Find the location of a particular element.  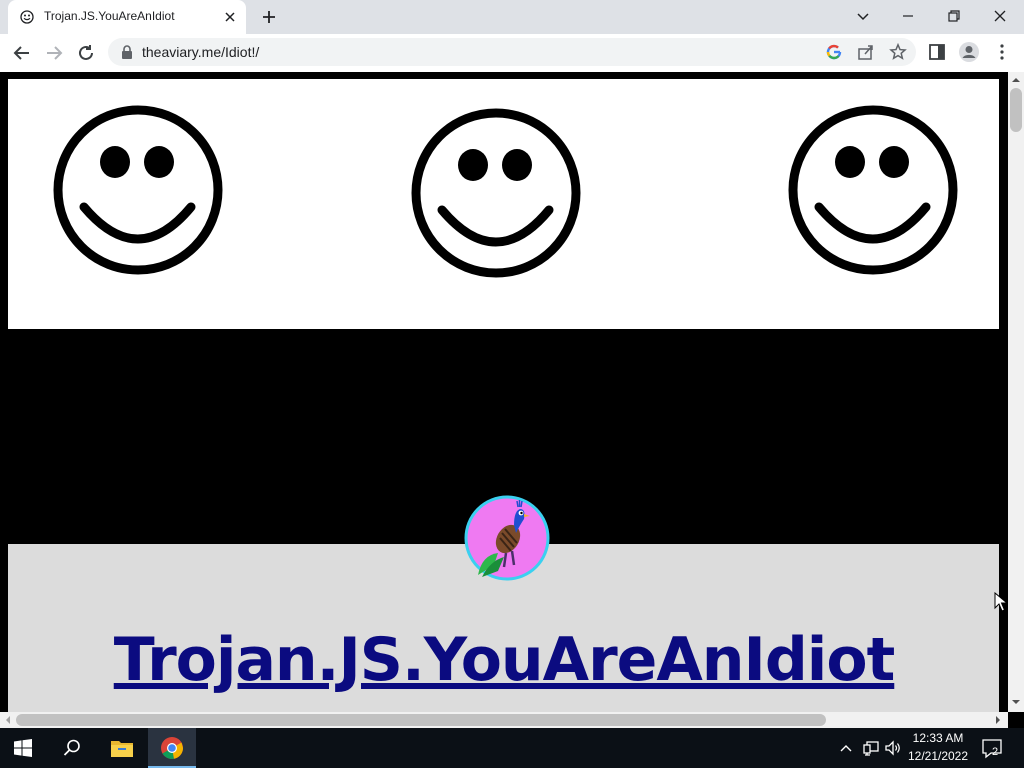

google-icon is located at coordinates (834, 52).